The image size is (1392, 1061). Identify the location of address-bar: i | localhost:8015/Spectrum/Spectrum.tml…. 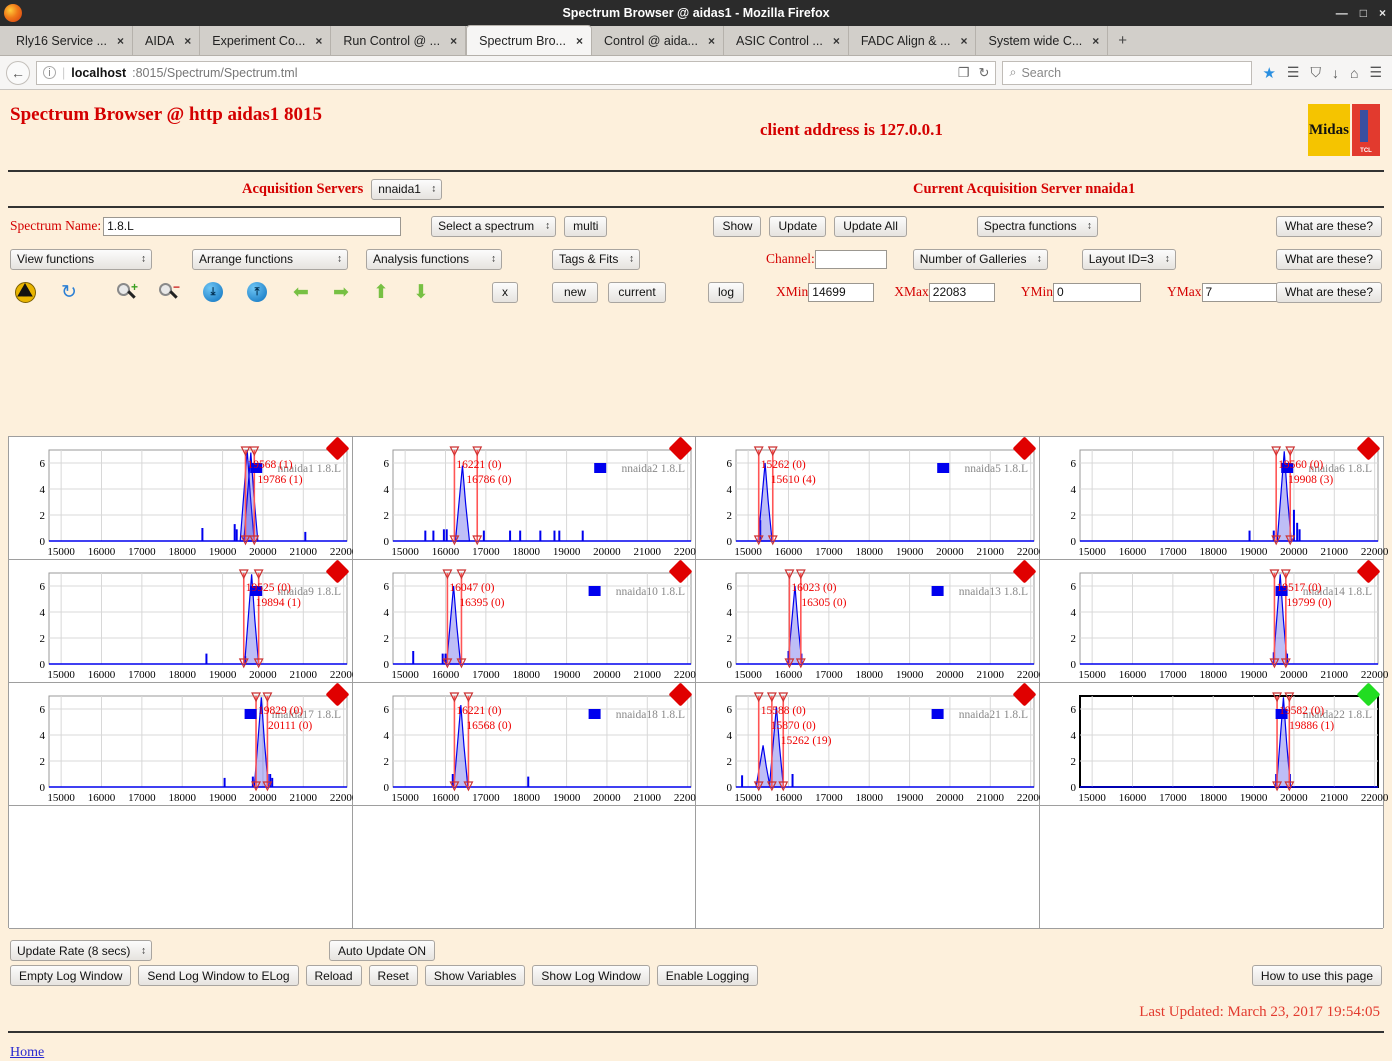
(516, 72).